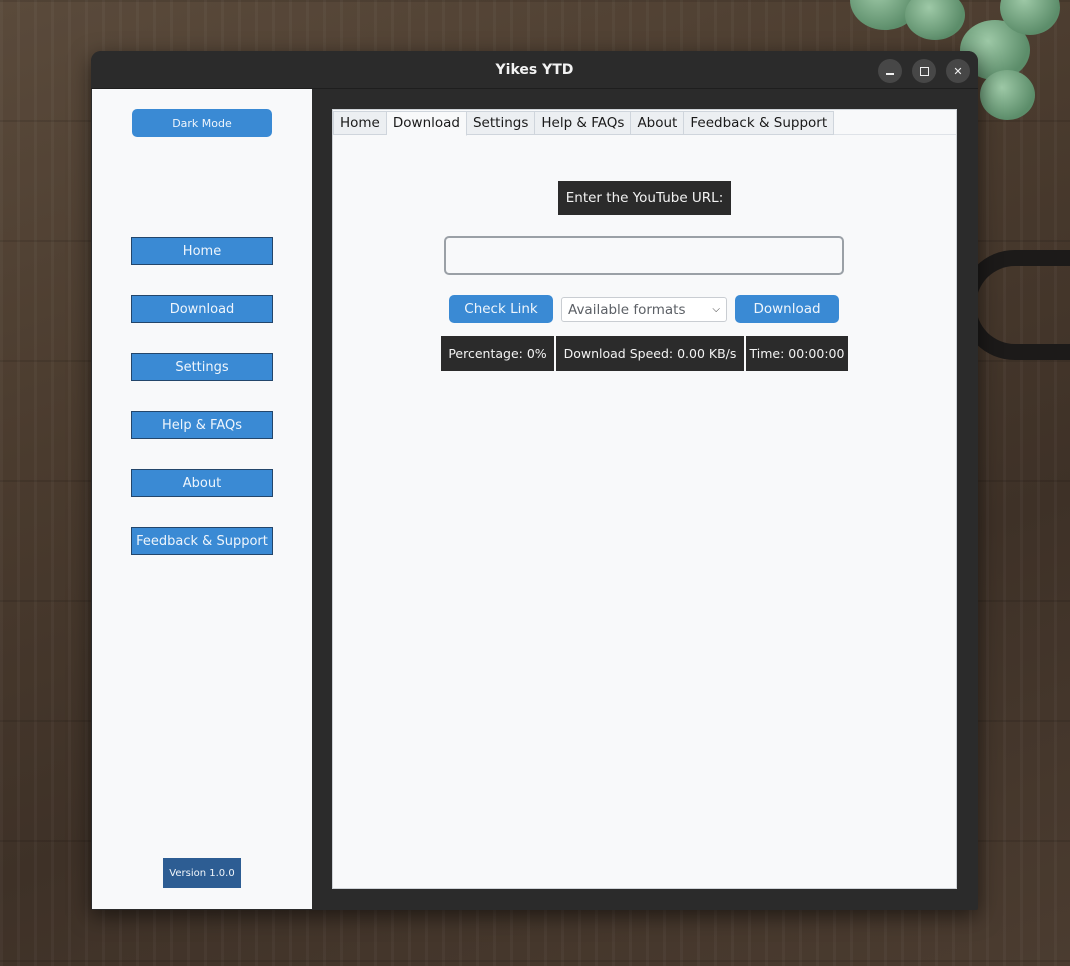 The image size is (1070, 966). What do you see at coordinates (426, 123) in the screenshot?
I see `tab-download: Download` at bounding box center [426, 123].